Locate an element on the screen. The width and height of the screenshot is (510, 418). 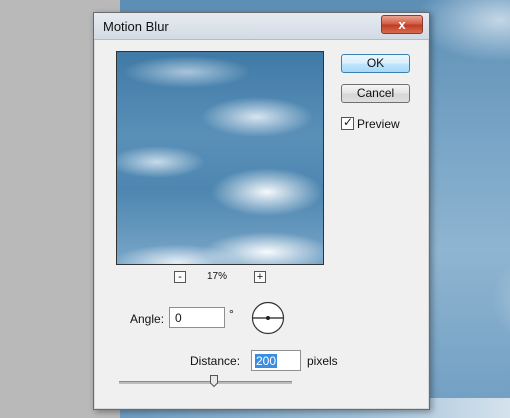
close-button: x is located at coordinates (402, 24).